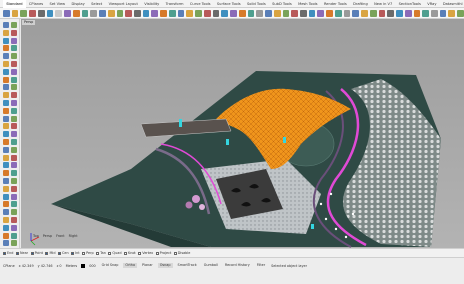  What do you see at coordinates (261, 265) in the screenshot?
I see `status-pane-filter: Filter` at bounding box center [261, 265].